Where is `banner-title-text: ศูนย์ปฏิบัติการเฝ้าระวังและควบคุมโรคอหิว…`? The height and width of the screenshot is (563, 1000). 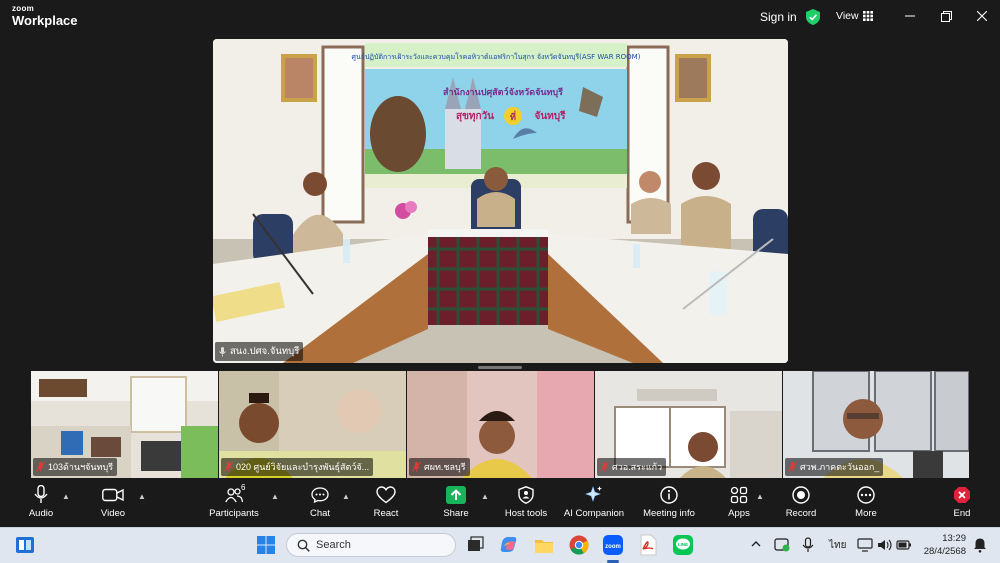 banner-title-text: ศูนย์ปฏิบัติการเฝ้าระวังและควบคุมโรคอหิว… is located at coordinates (496, 56).